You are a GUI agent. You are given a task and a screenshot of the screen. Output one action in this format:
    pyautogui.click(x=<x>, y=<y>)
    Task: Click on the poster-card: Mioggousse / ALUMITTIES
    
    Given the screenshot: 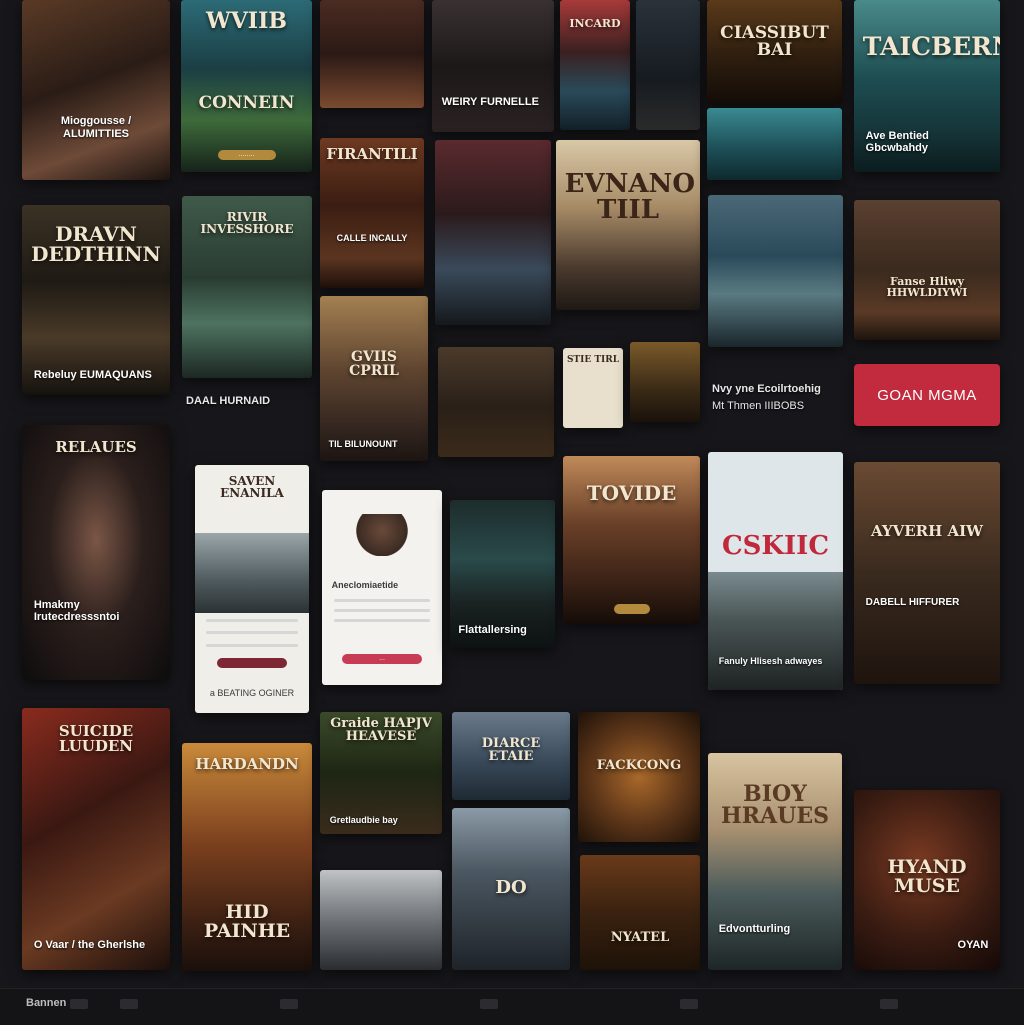 What is the action you would take?
    pyautogui.click(x=96, y=90)
    